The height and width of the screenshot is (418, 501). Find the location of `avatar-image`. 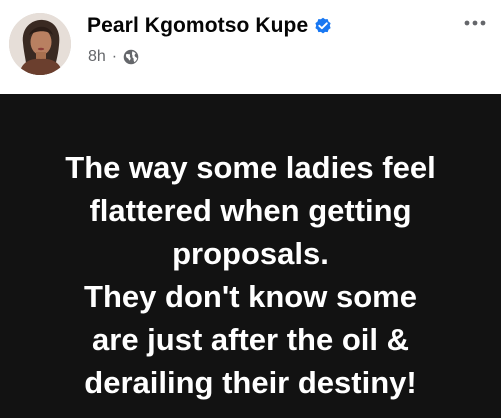

avatar-image is located at coordinates (40, 44).